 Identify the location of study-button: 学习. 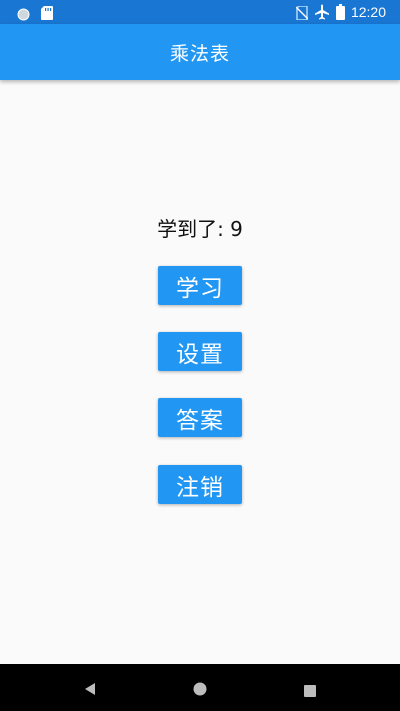
(200, 285).